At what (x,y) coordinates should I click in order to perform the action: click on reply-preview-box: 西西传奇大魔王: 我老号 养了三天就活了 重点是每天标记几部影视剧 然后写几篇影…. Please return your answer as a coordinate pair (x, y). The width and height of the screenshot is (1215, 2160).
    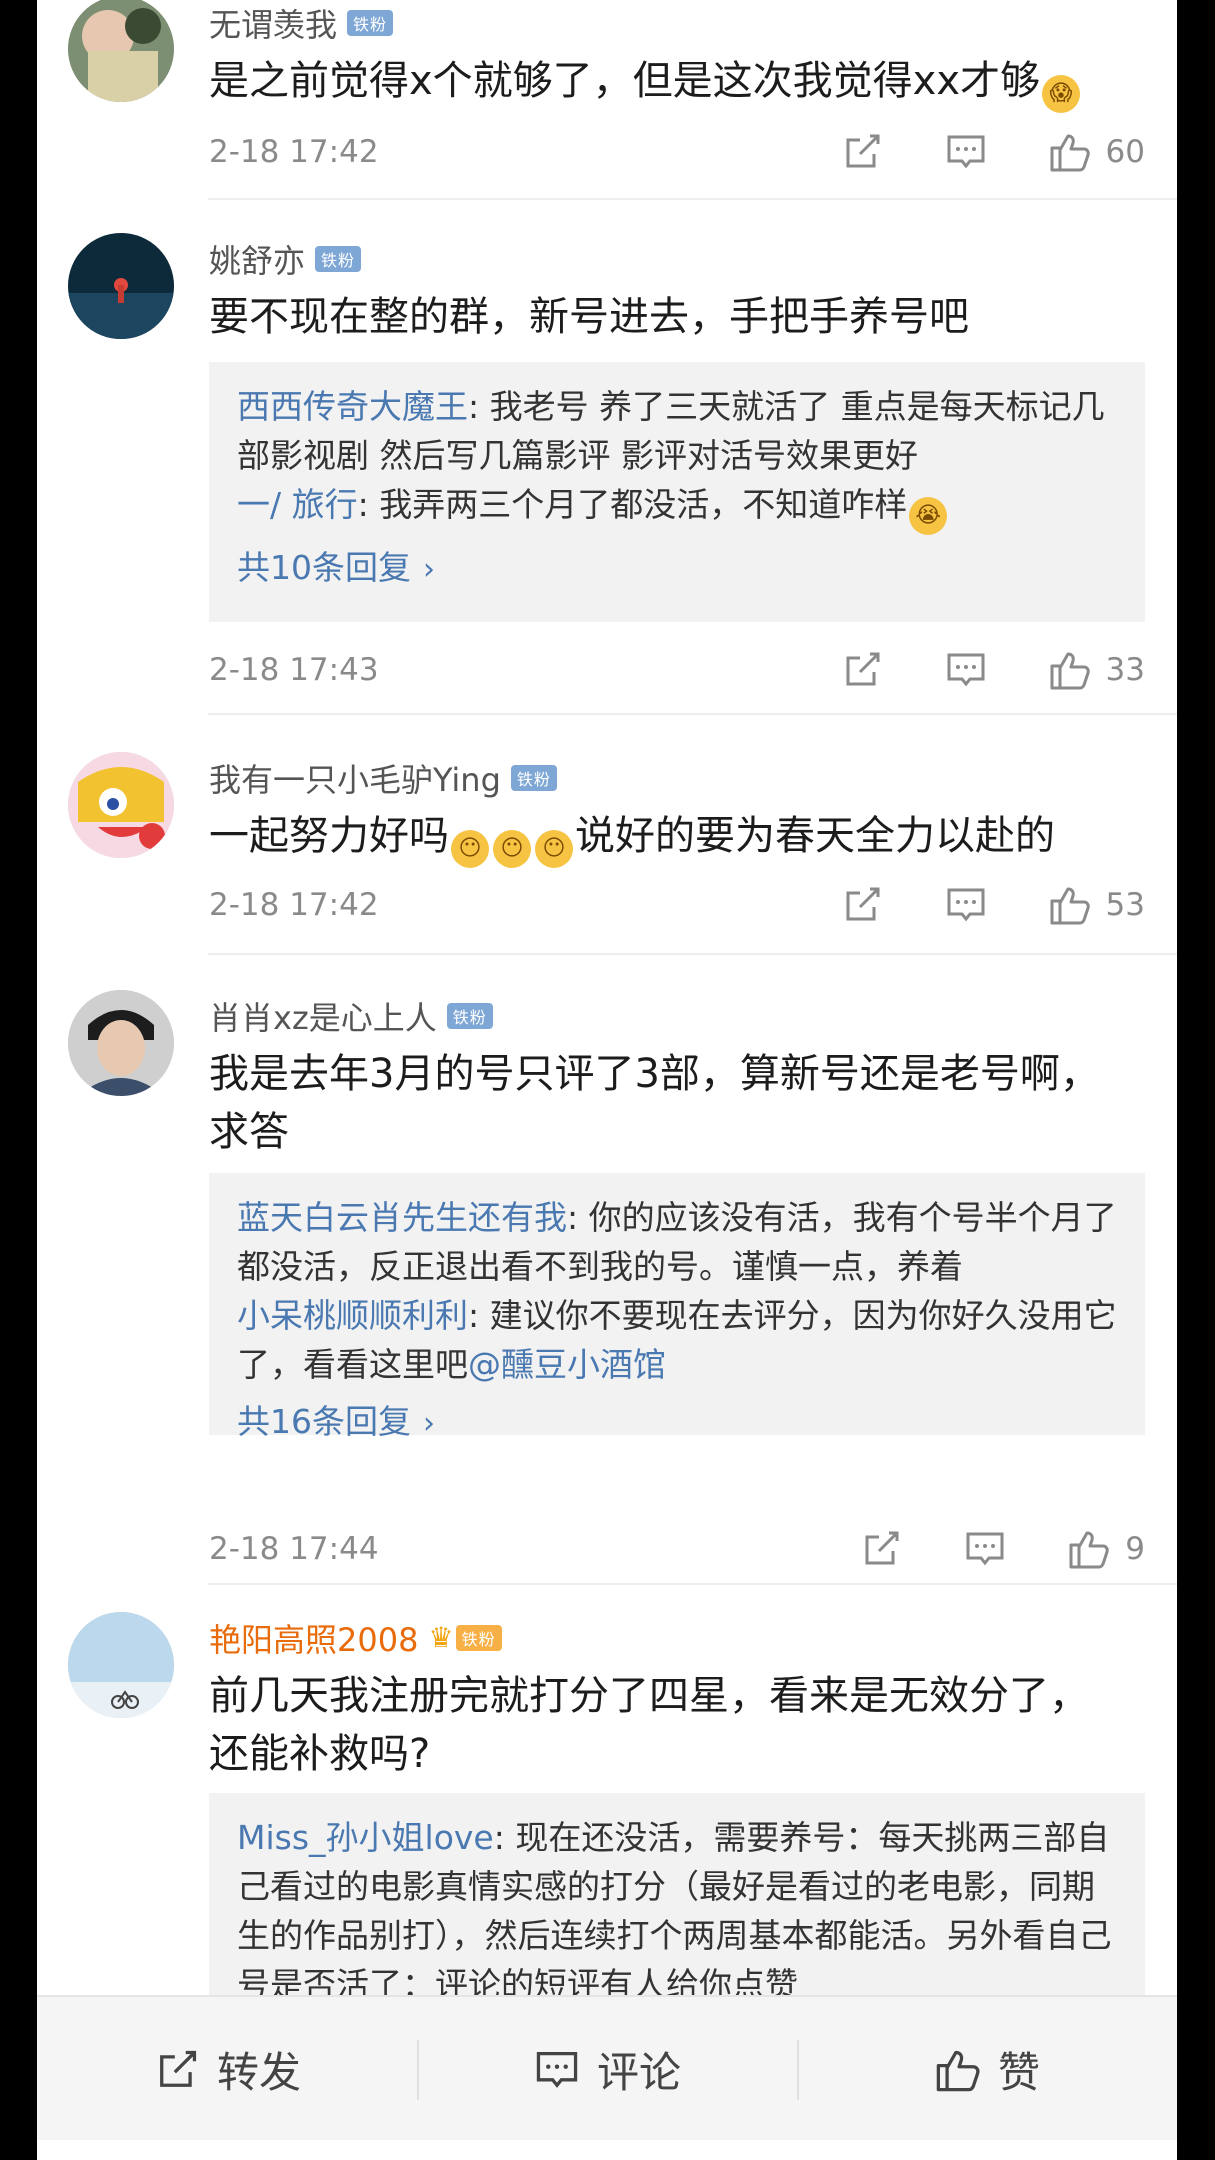
    Looking at the image, I should click on (677, 492).